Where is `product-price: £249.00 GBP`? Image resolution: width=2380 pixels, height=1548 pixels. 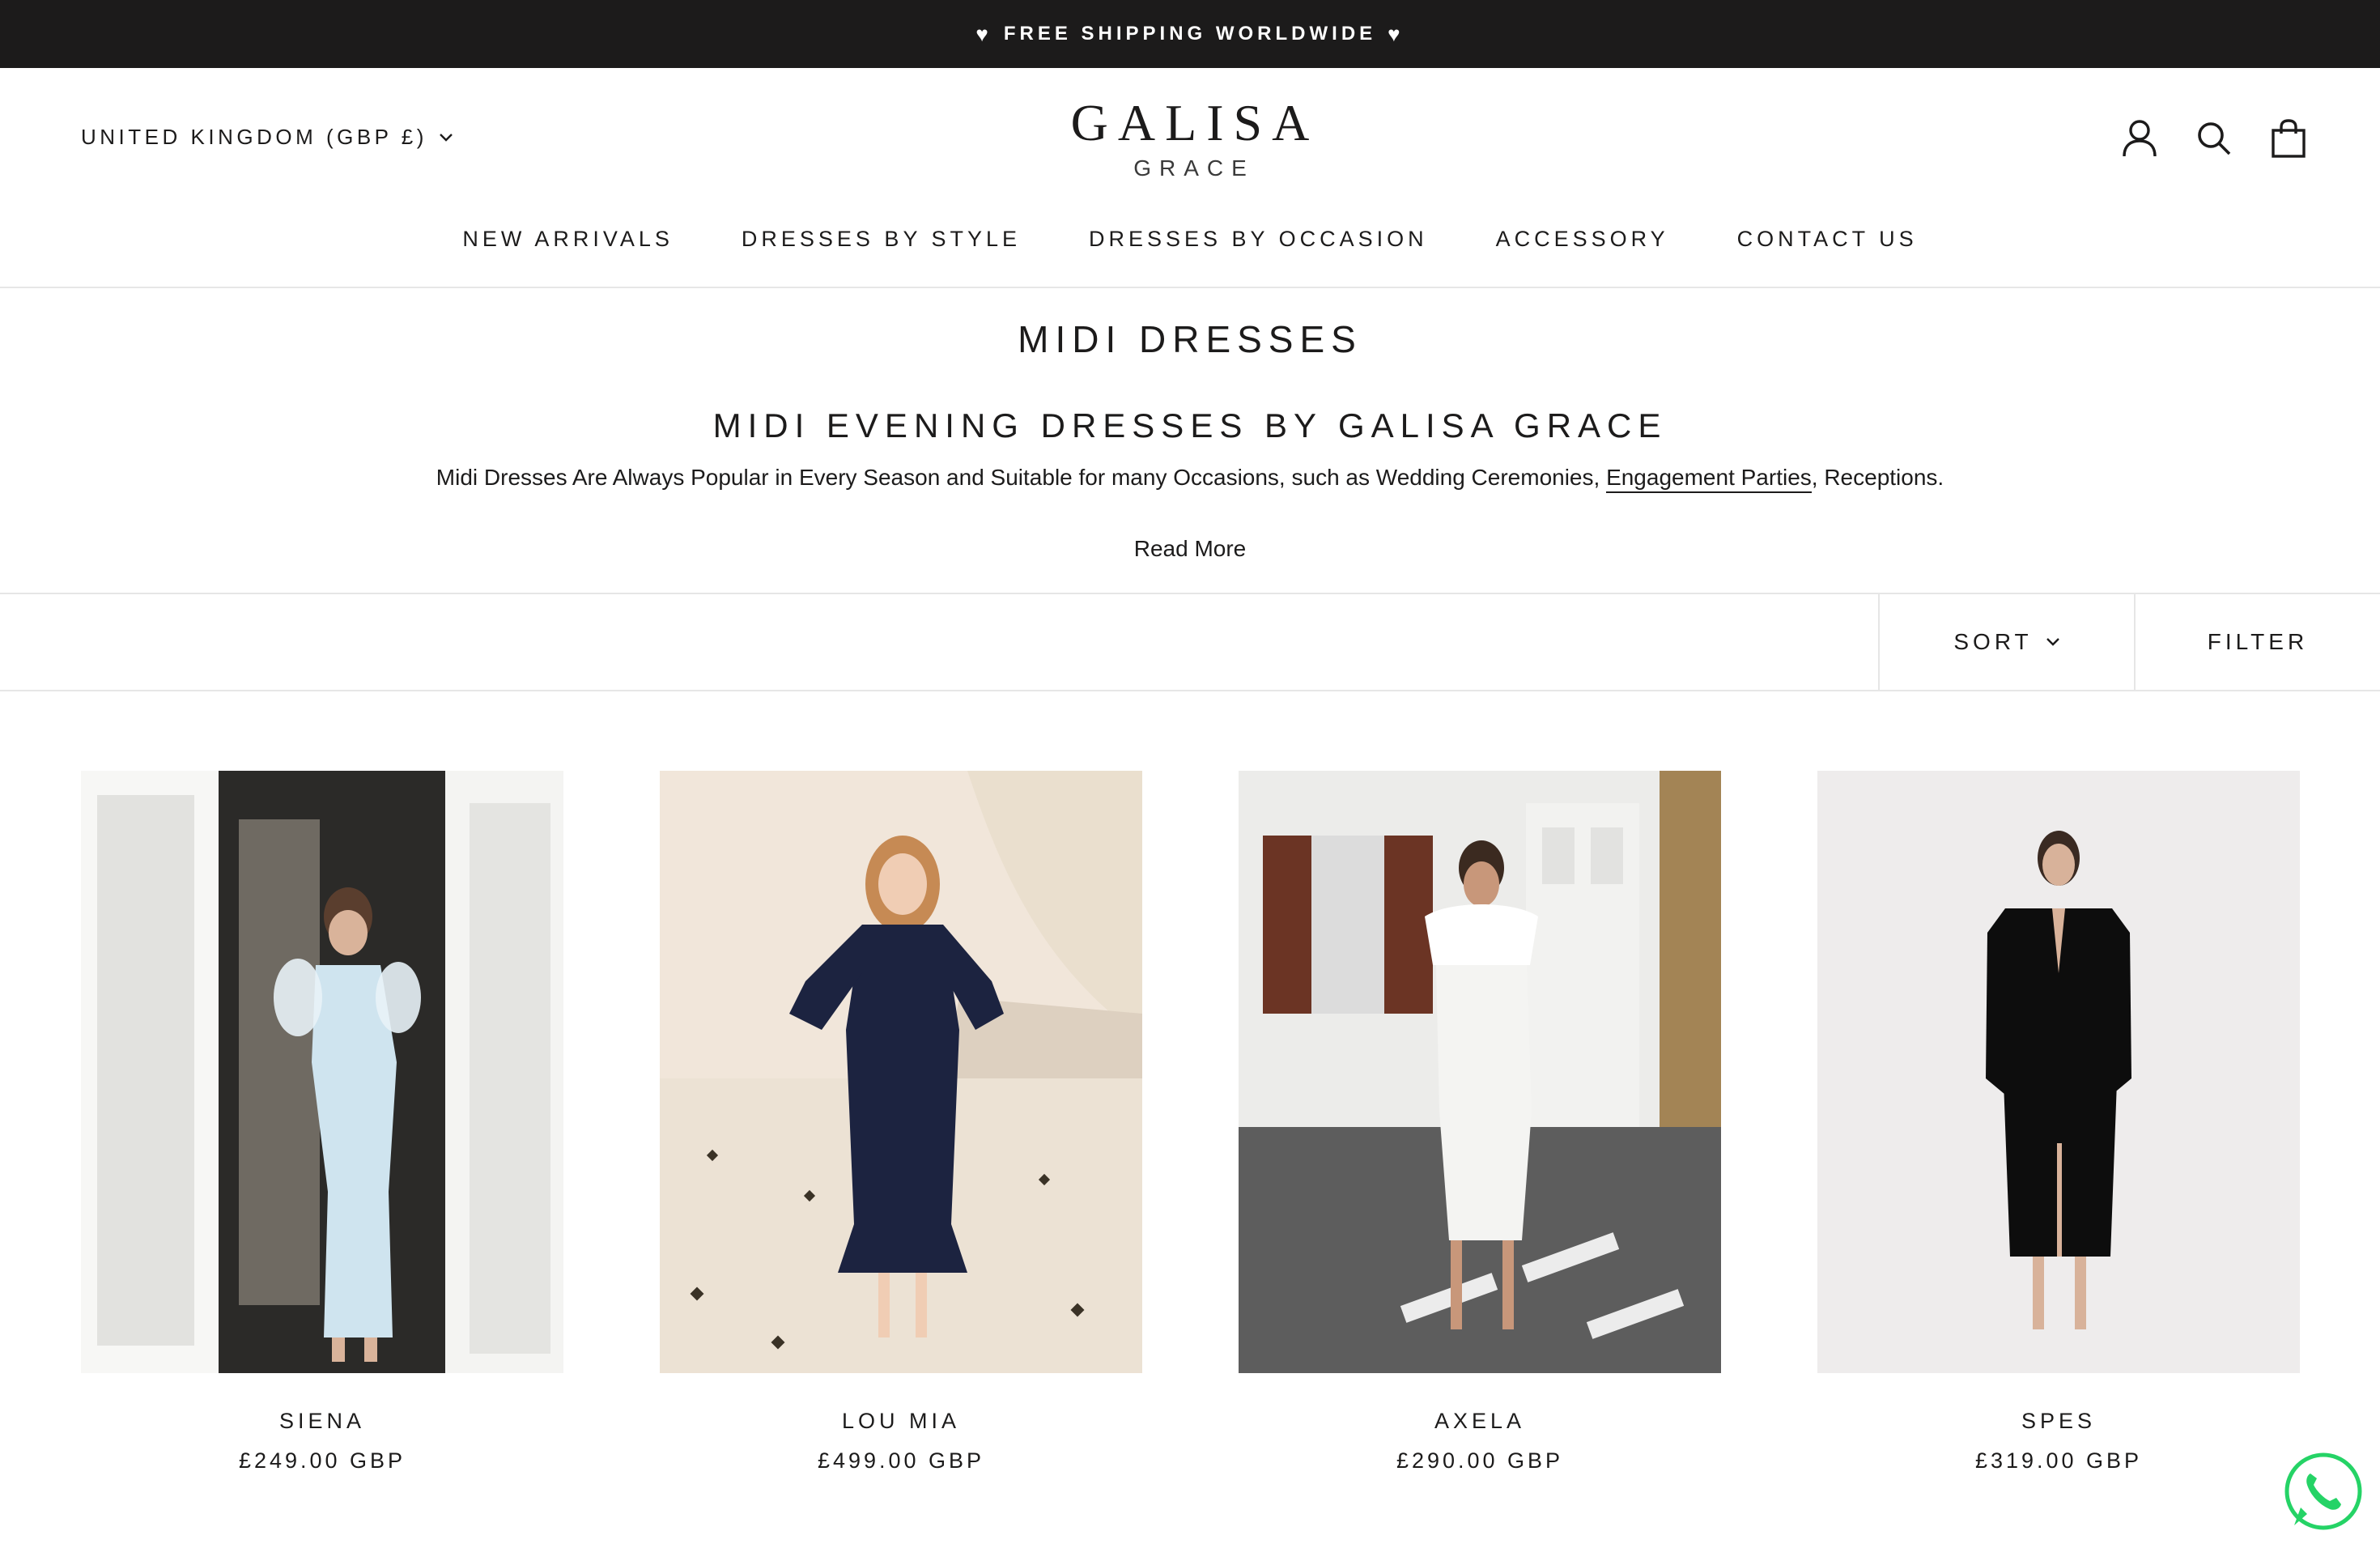
product-price: £249.00 GBP is located at coordinates (322, 1460).